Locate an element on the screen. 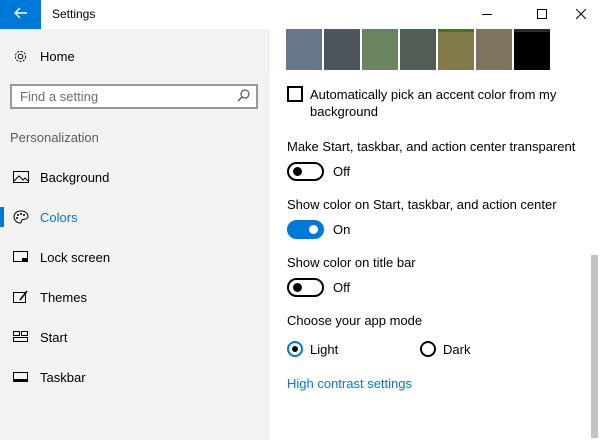 Image resolution: width=600 pixels, height=440 pixels. minimize-button is located at coordinates (487, 14).